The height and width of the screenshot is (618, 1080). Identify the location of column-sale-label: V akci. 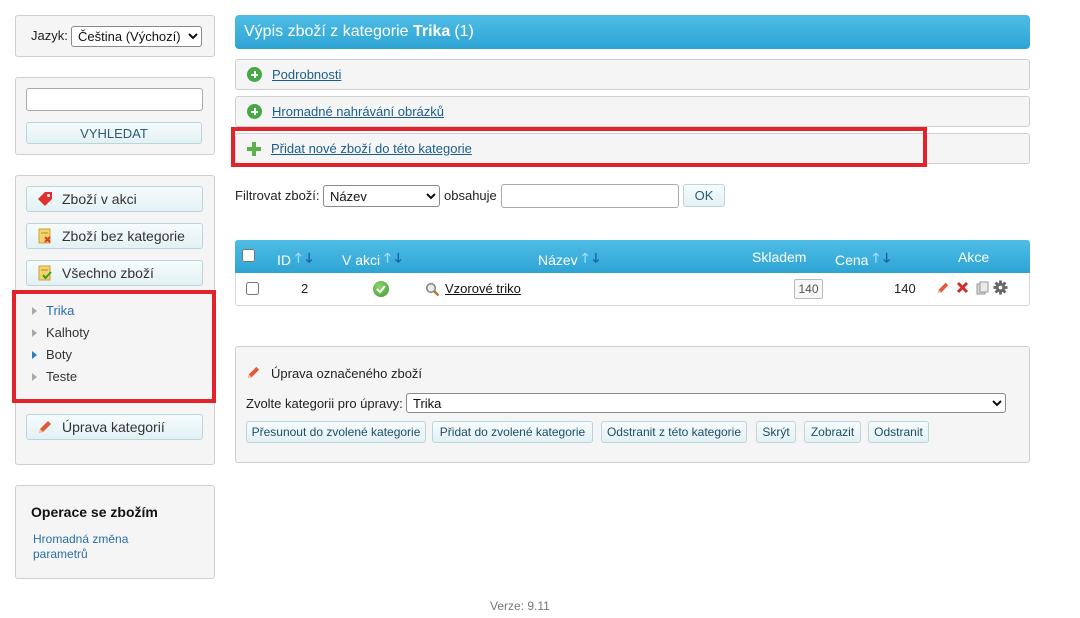
(361, 260).